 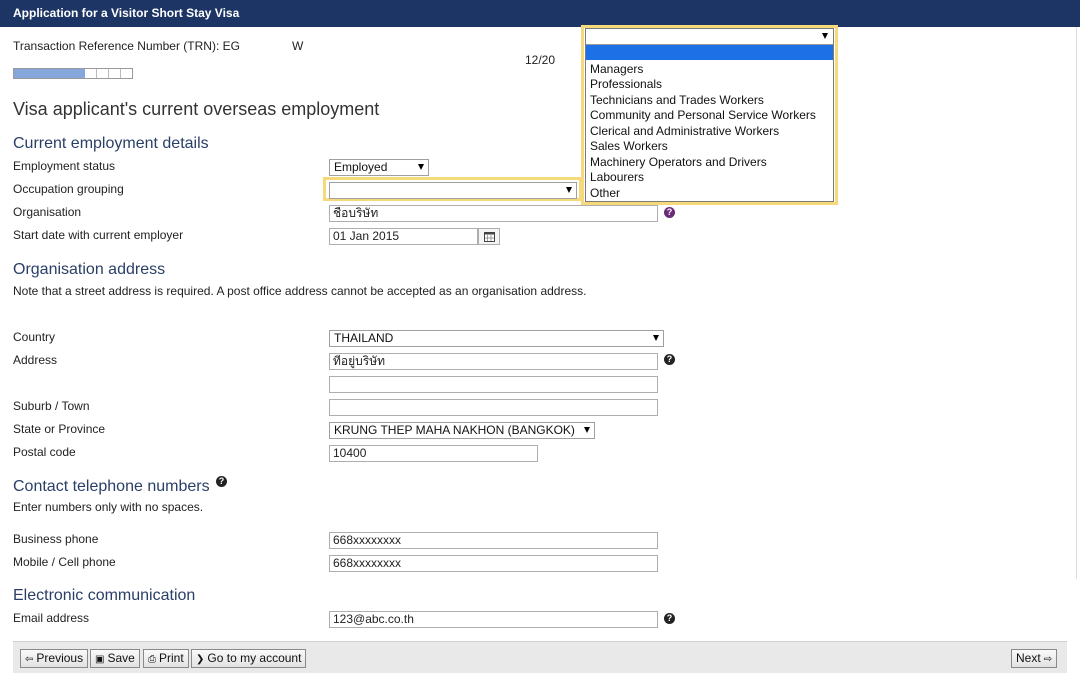 What do you see at coordinates (59, 429) in the screenshot?
I see `state-label: State or Province` at bounding box center [59, 429].